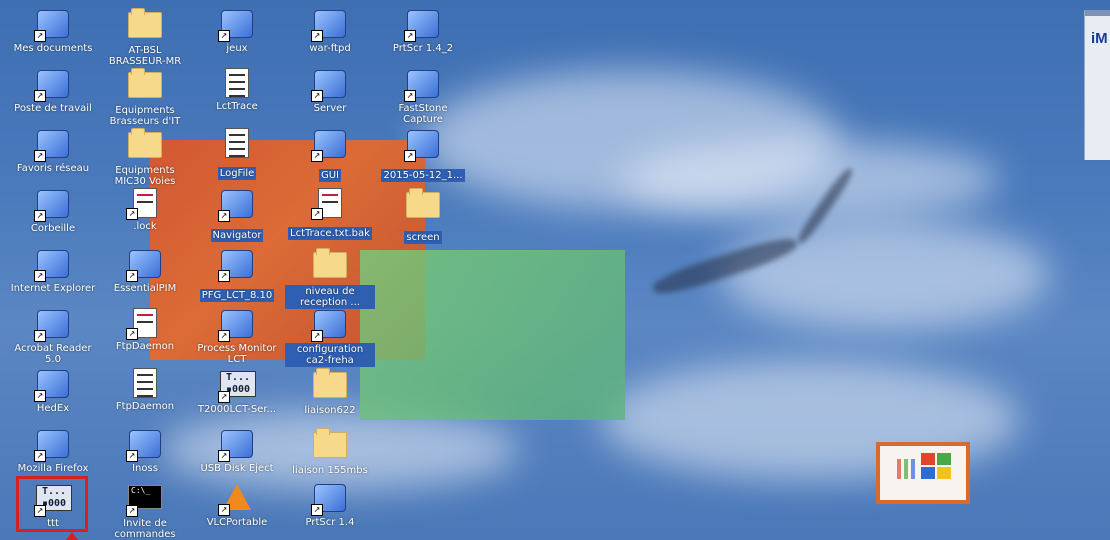 The height and width of the screenshot is (540, 1110). Describe the element at coordinates (924, 466) in the screenshot. I see `windows-flag-icon` at that location.